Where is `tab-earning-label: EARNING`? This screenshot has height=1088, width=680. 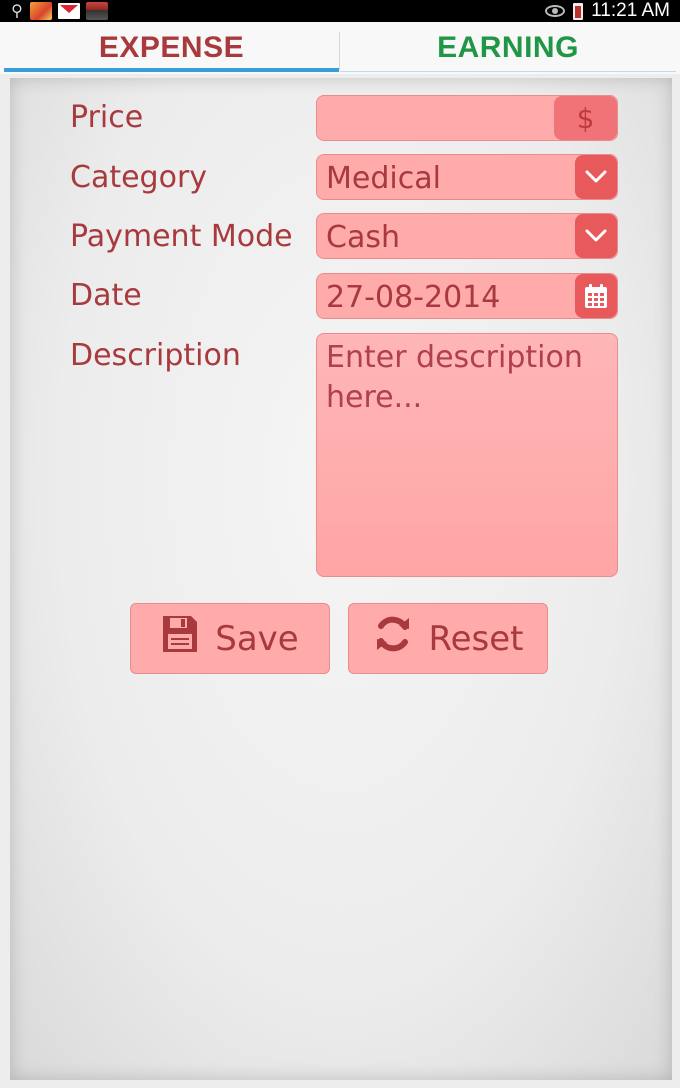 tab-earning-label: EARNING is located at coordinates (508, 47).